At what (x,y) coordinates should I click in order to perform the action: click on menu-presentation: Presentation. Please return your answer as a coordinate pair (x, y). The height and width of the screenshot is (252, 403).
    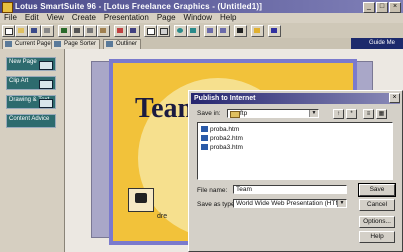
    Looking at the image, I should click on (126, 18).